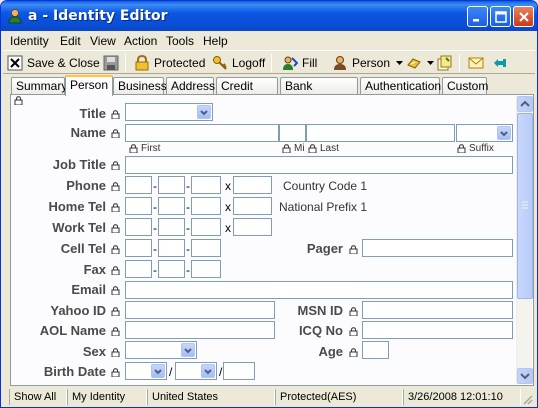 The image size is (538, 408). Describe the element at coordinates (39, 86) in the screenshot. I see `tab-summary: Summary` at that location.